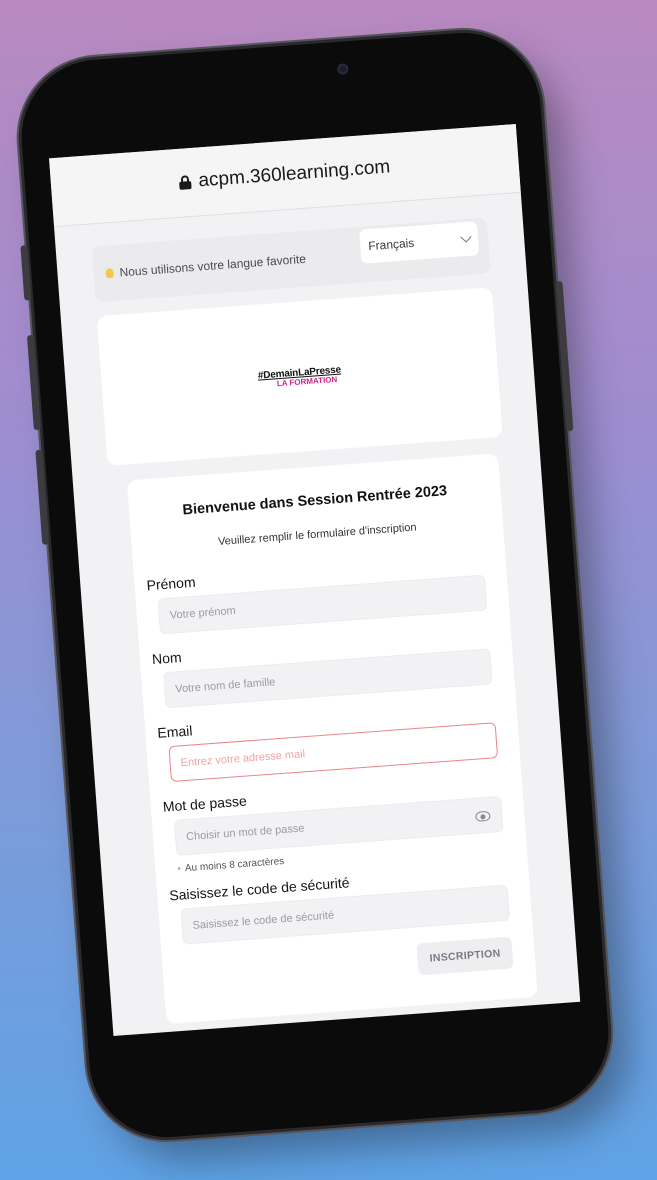  Describe the element at coordinates (42, 497) in the screenshot. I see `volume-down-button` at that location.